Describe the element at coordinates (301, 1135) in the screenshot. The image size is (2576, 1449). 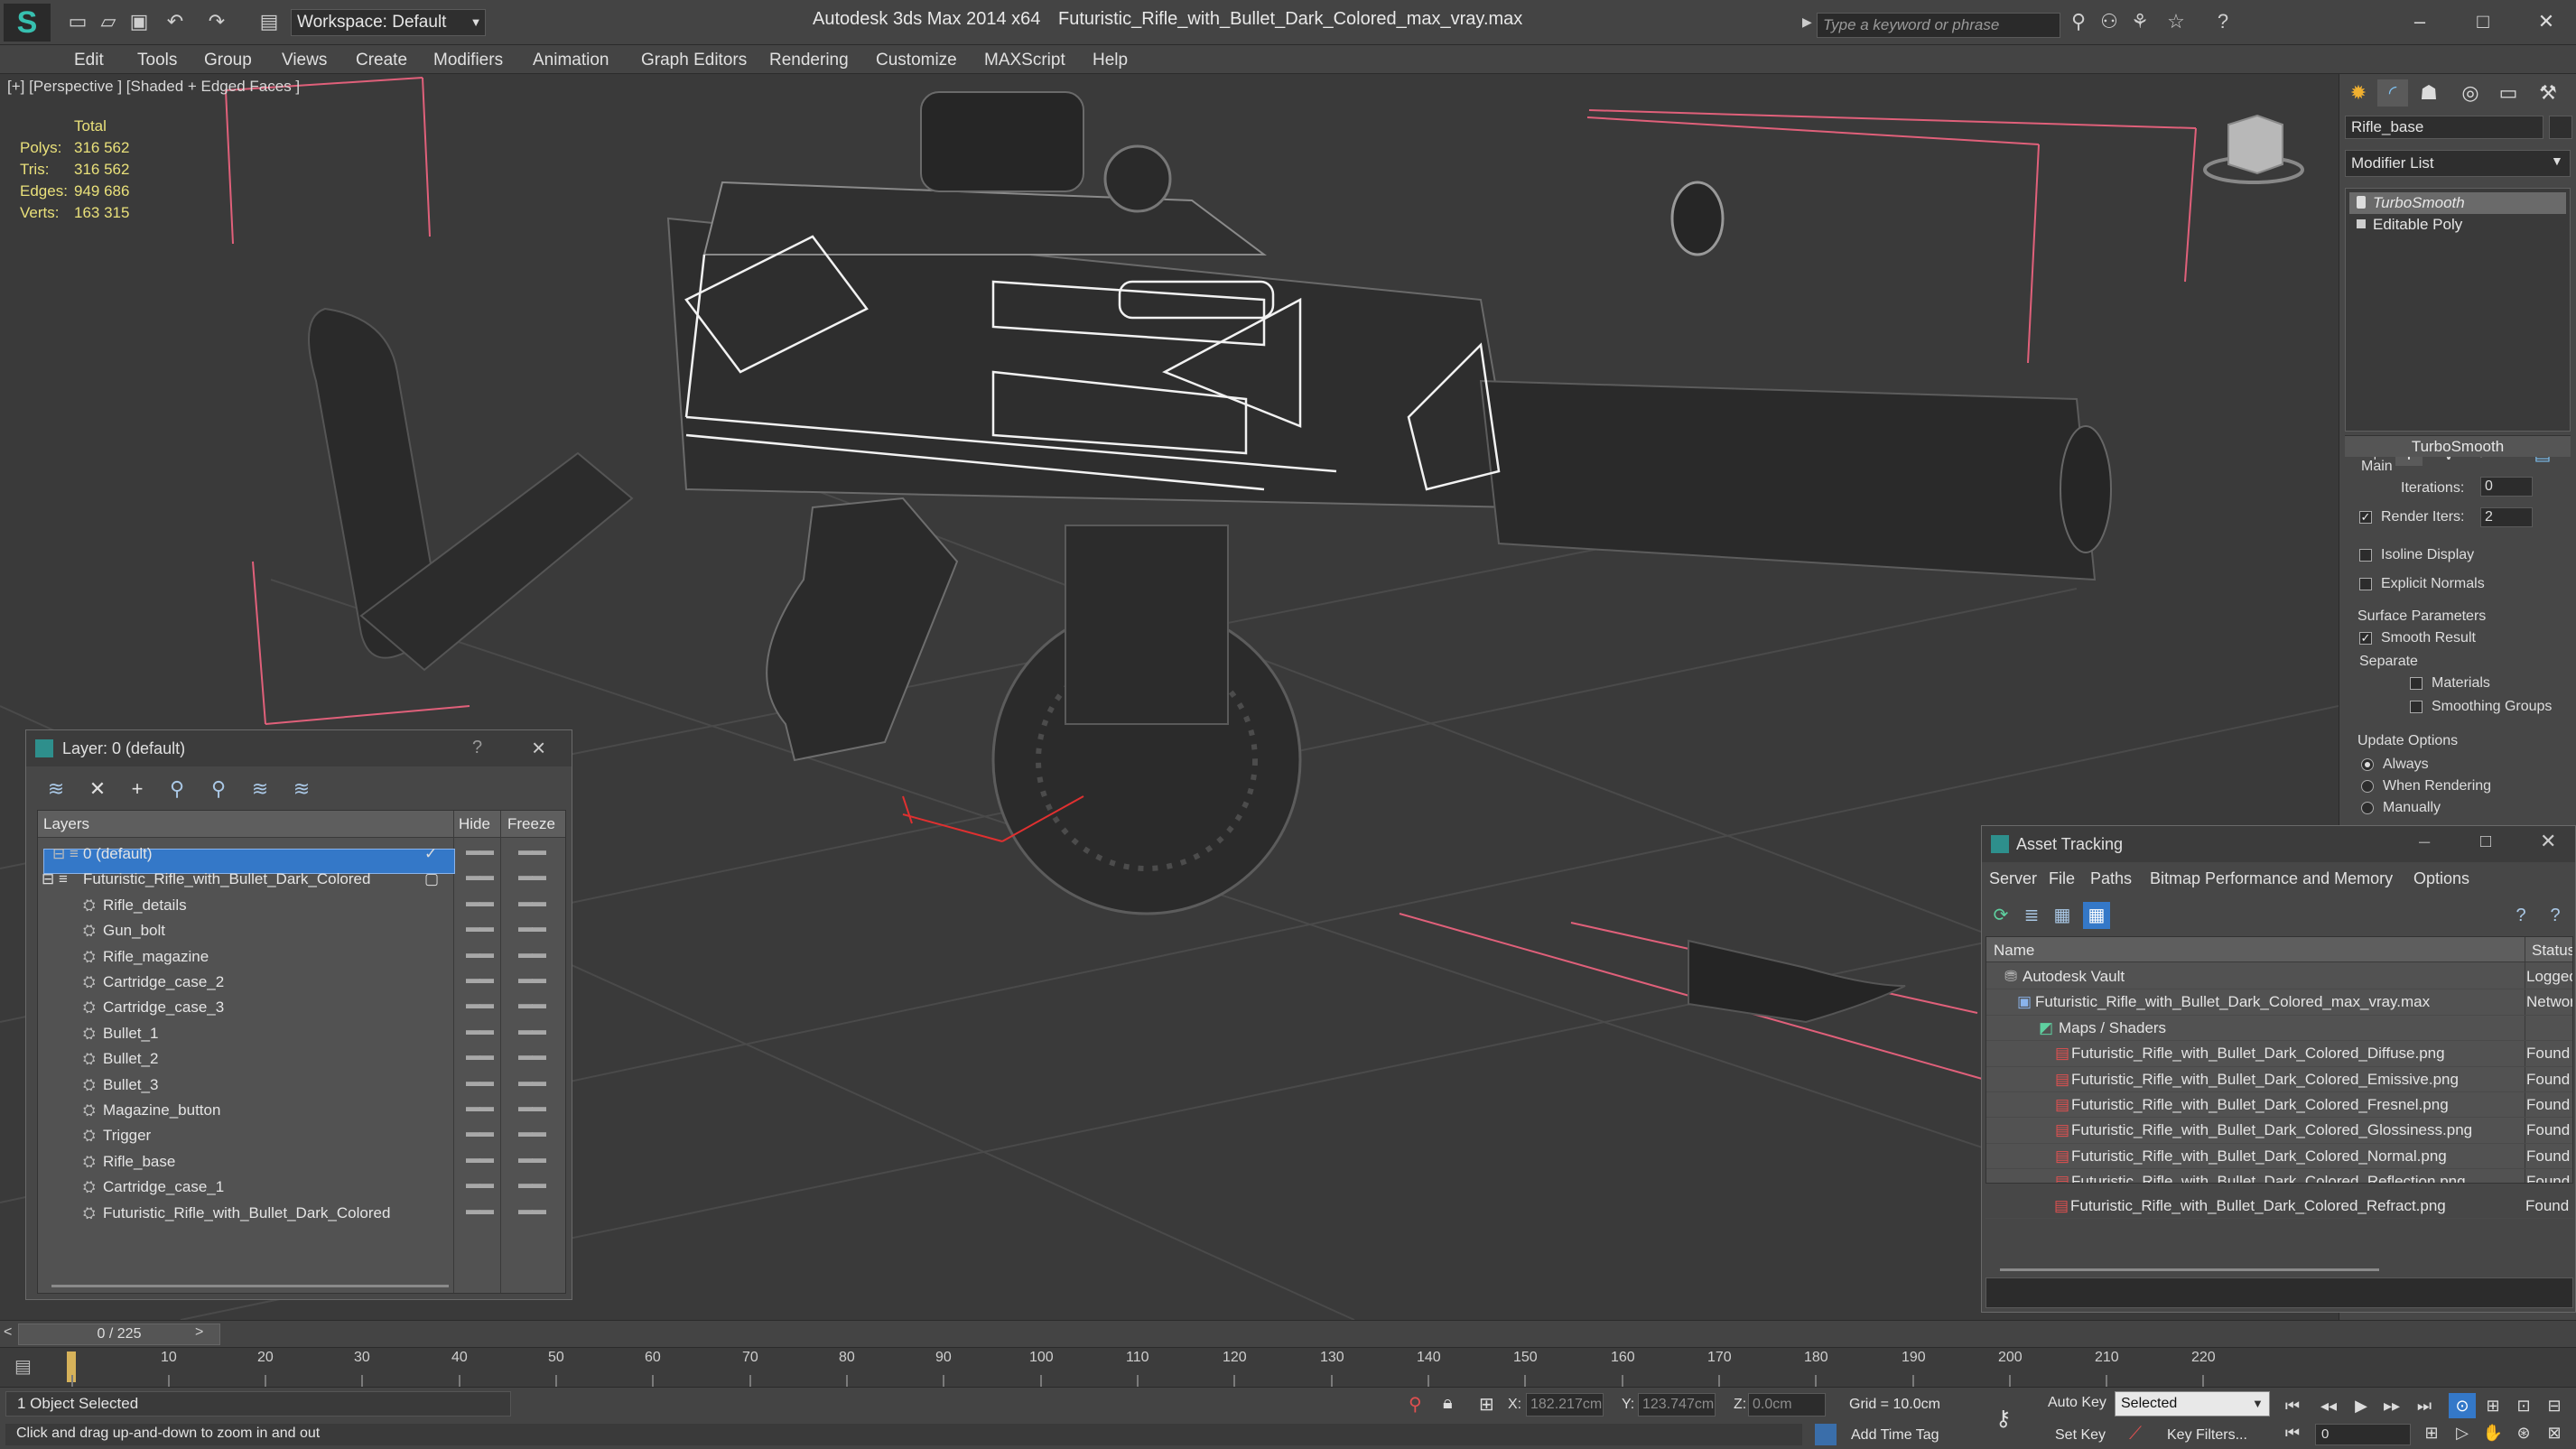
I see `layer-row: ⛭ Trigger ▬▬ ▬▬` at that location.